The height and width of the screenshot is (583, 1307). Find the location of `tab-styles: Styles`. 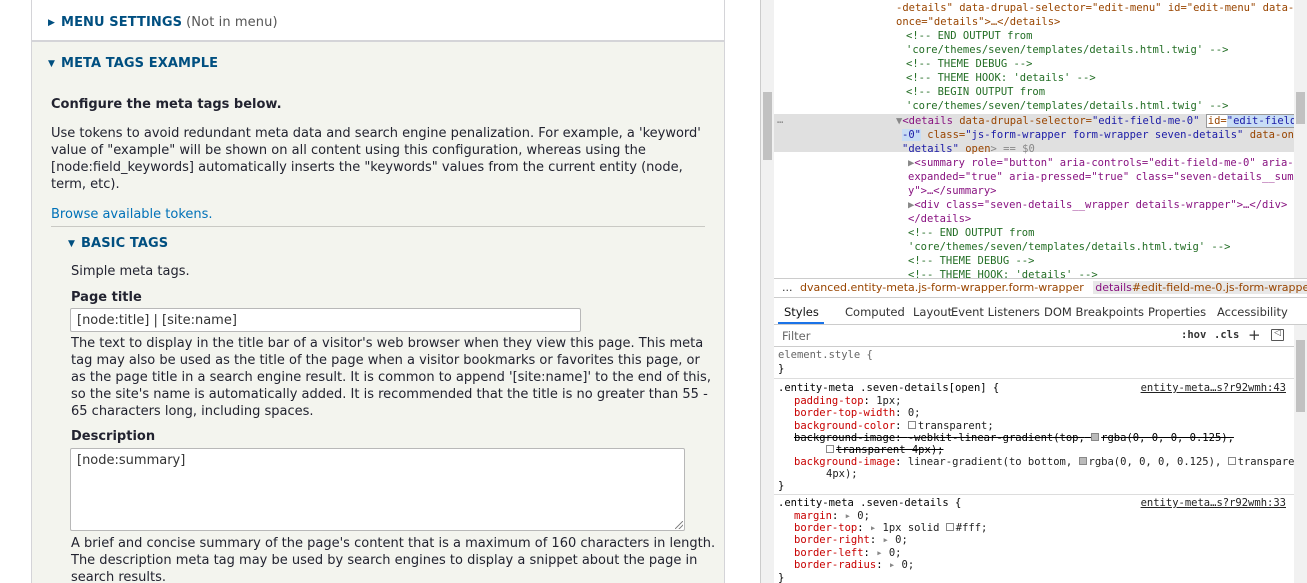

tab-styles: Styles is located at coordinates (801, 312).